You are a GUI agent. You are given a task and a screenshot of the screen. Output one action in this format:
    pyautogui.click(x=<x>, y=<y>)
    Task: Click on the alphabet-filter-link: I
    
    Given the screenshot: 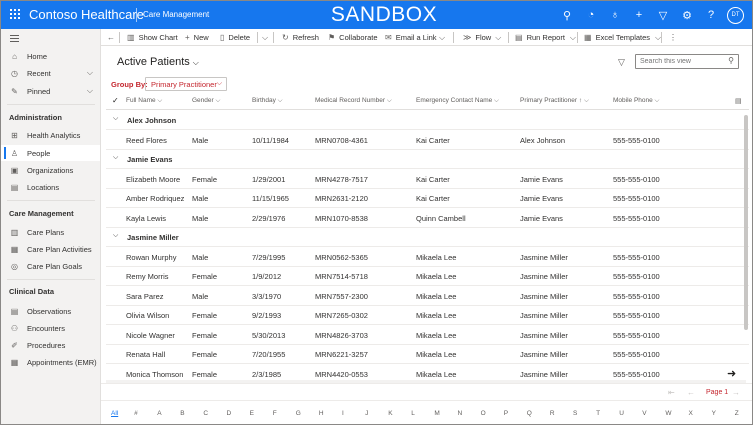 What is the action you would take?
    pyautogui.click(x=343, y=413)
    